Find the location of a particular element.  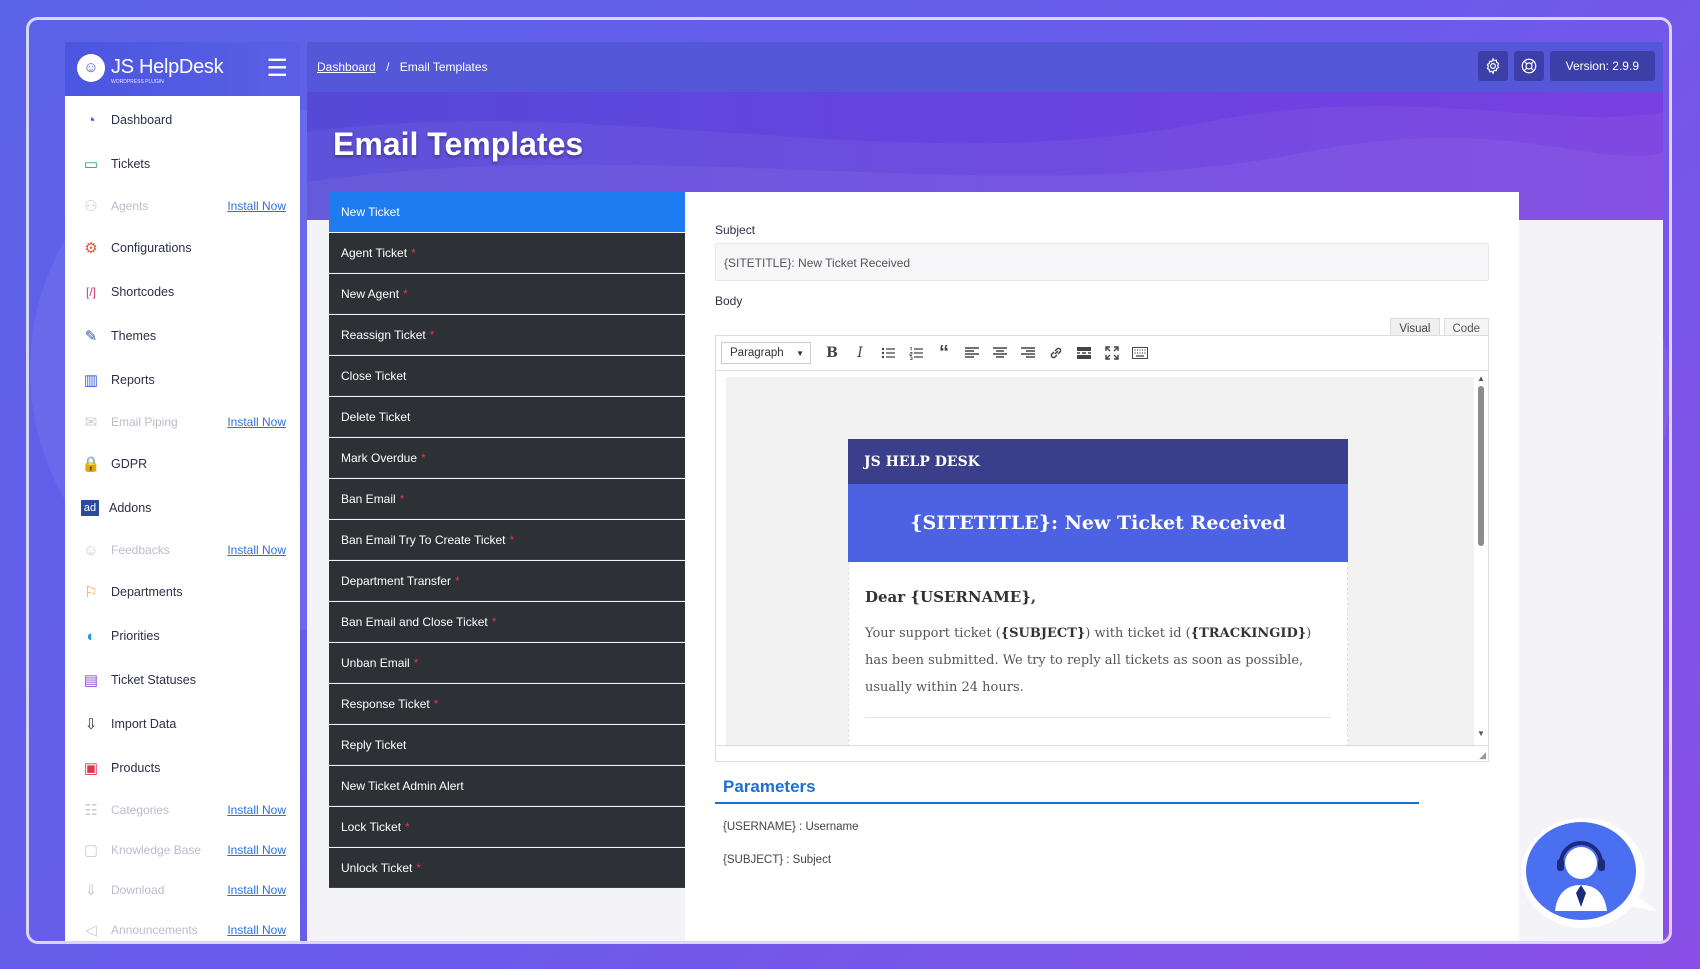

template-item-agent-ticket: Agent Ticket * is located at coordinates (507, 253).